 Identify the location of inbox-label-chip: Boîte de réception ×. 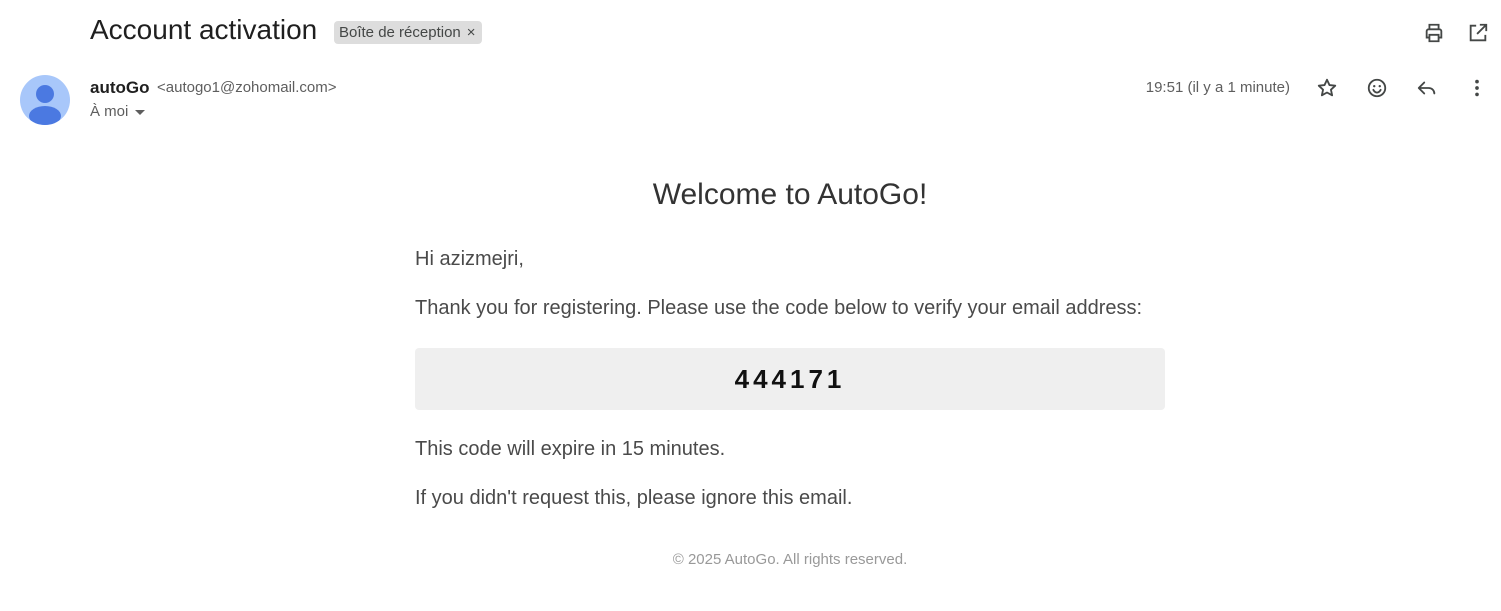
(408, 32).